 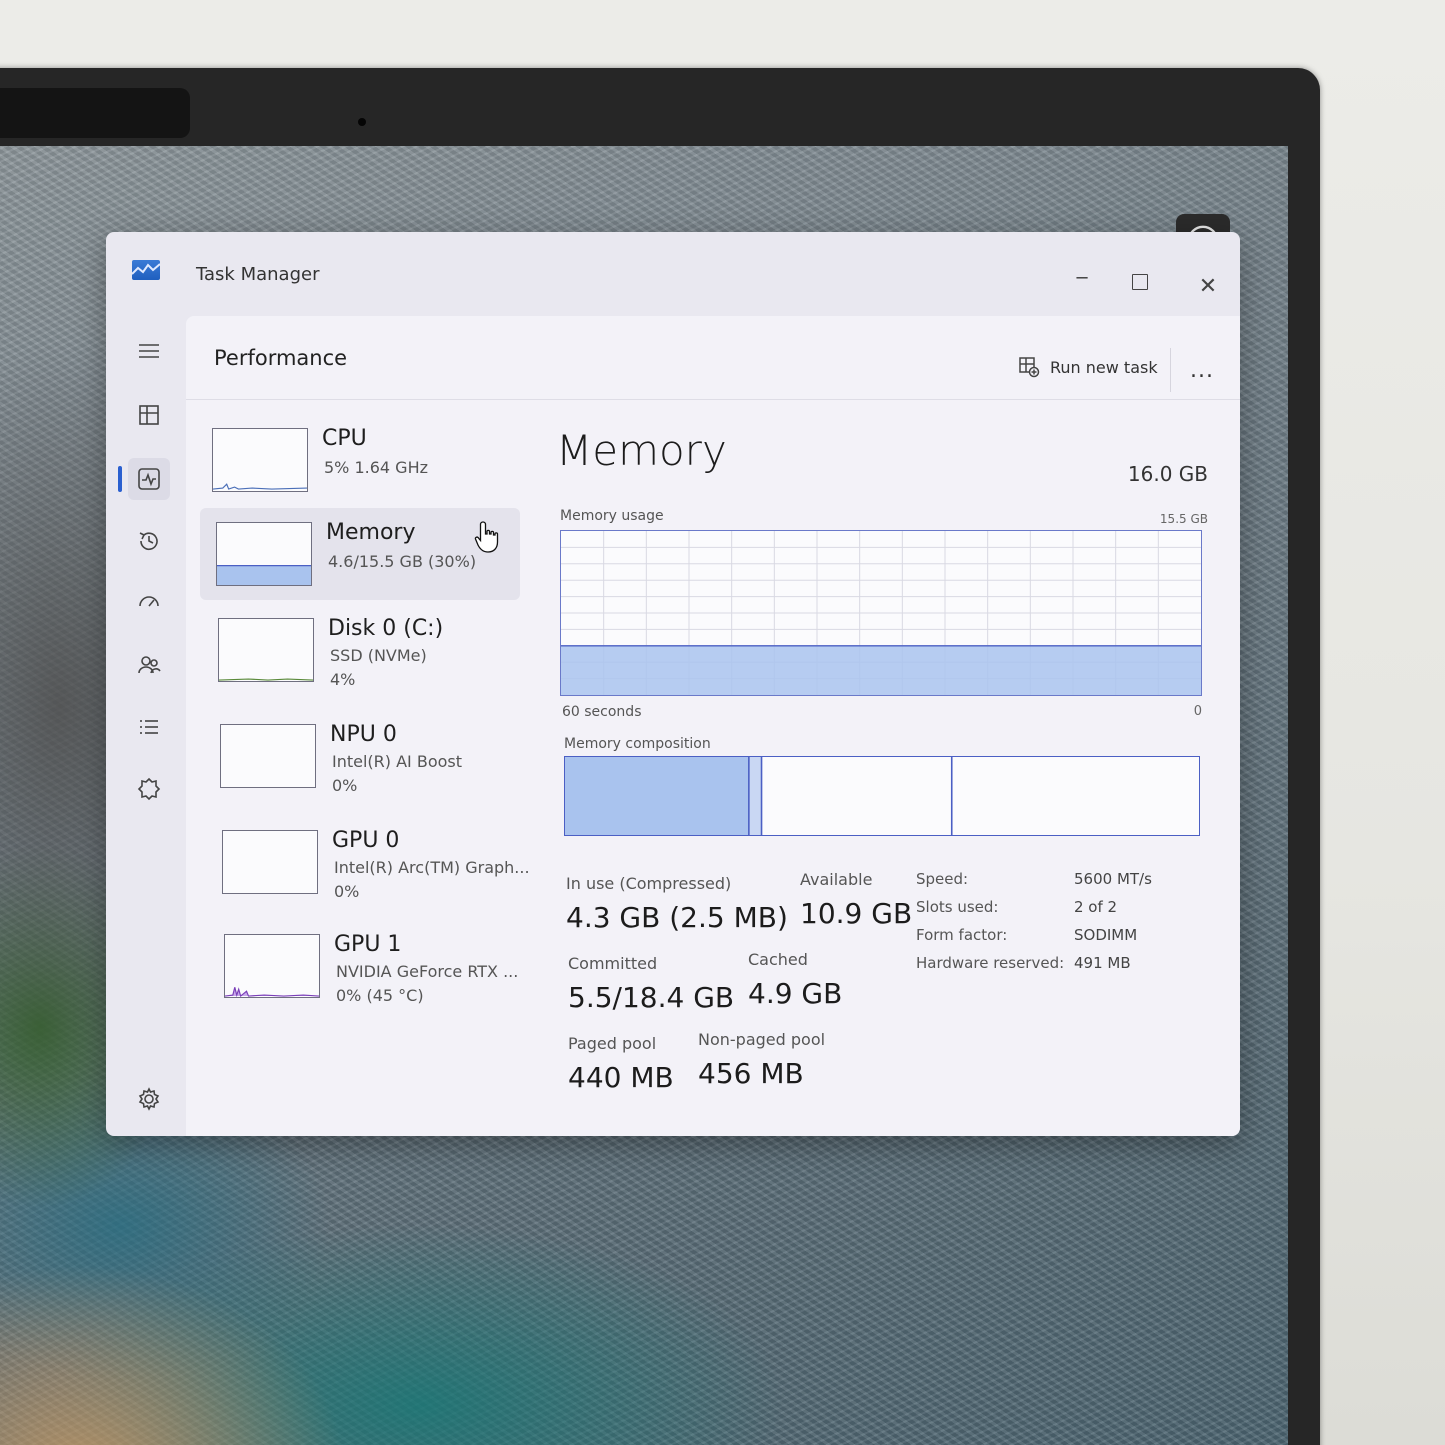 I want to click on stat-value: 4.9 GB, so click(x=795, y=993).